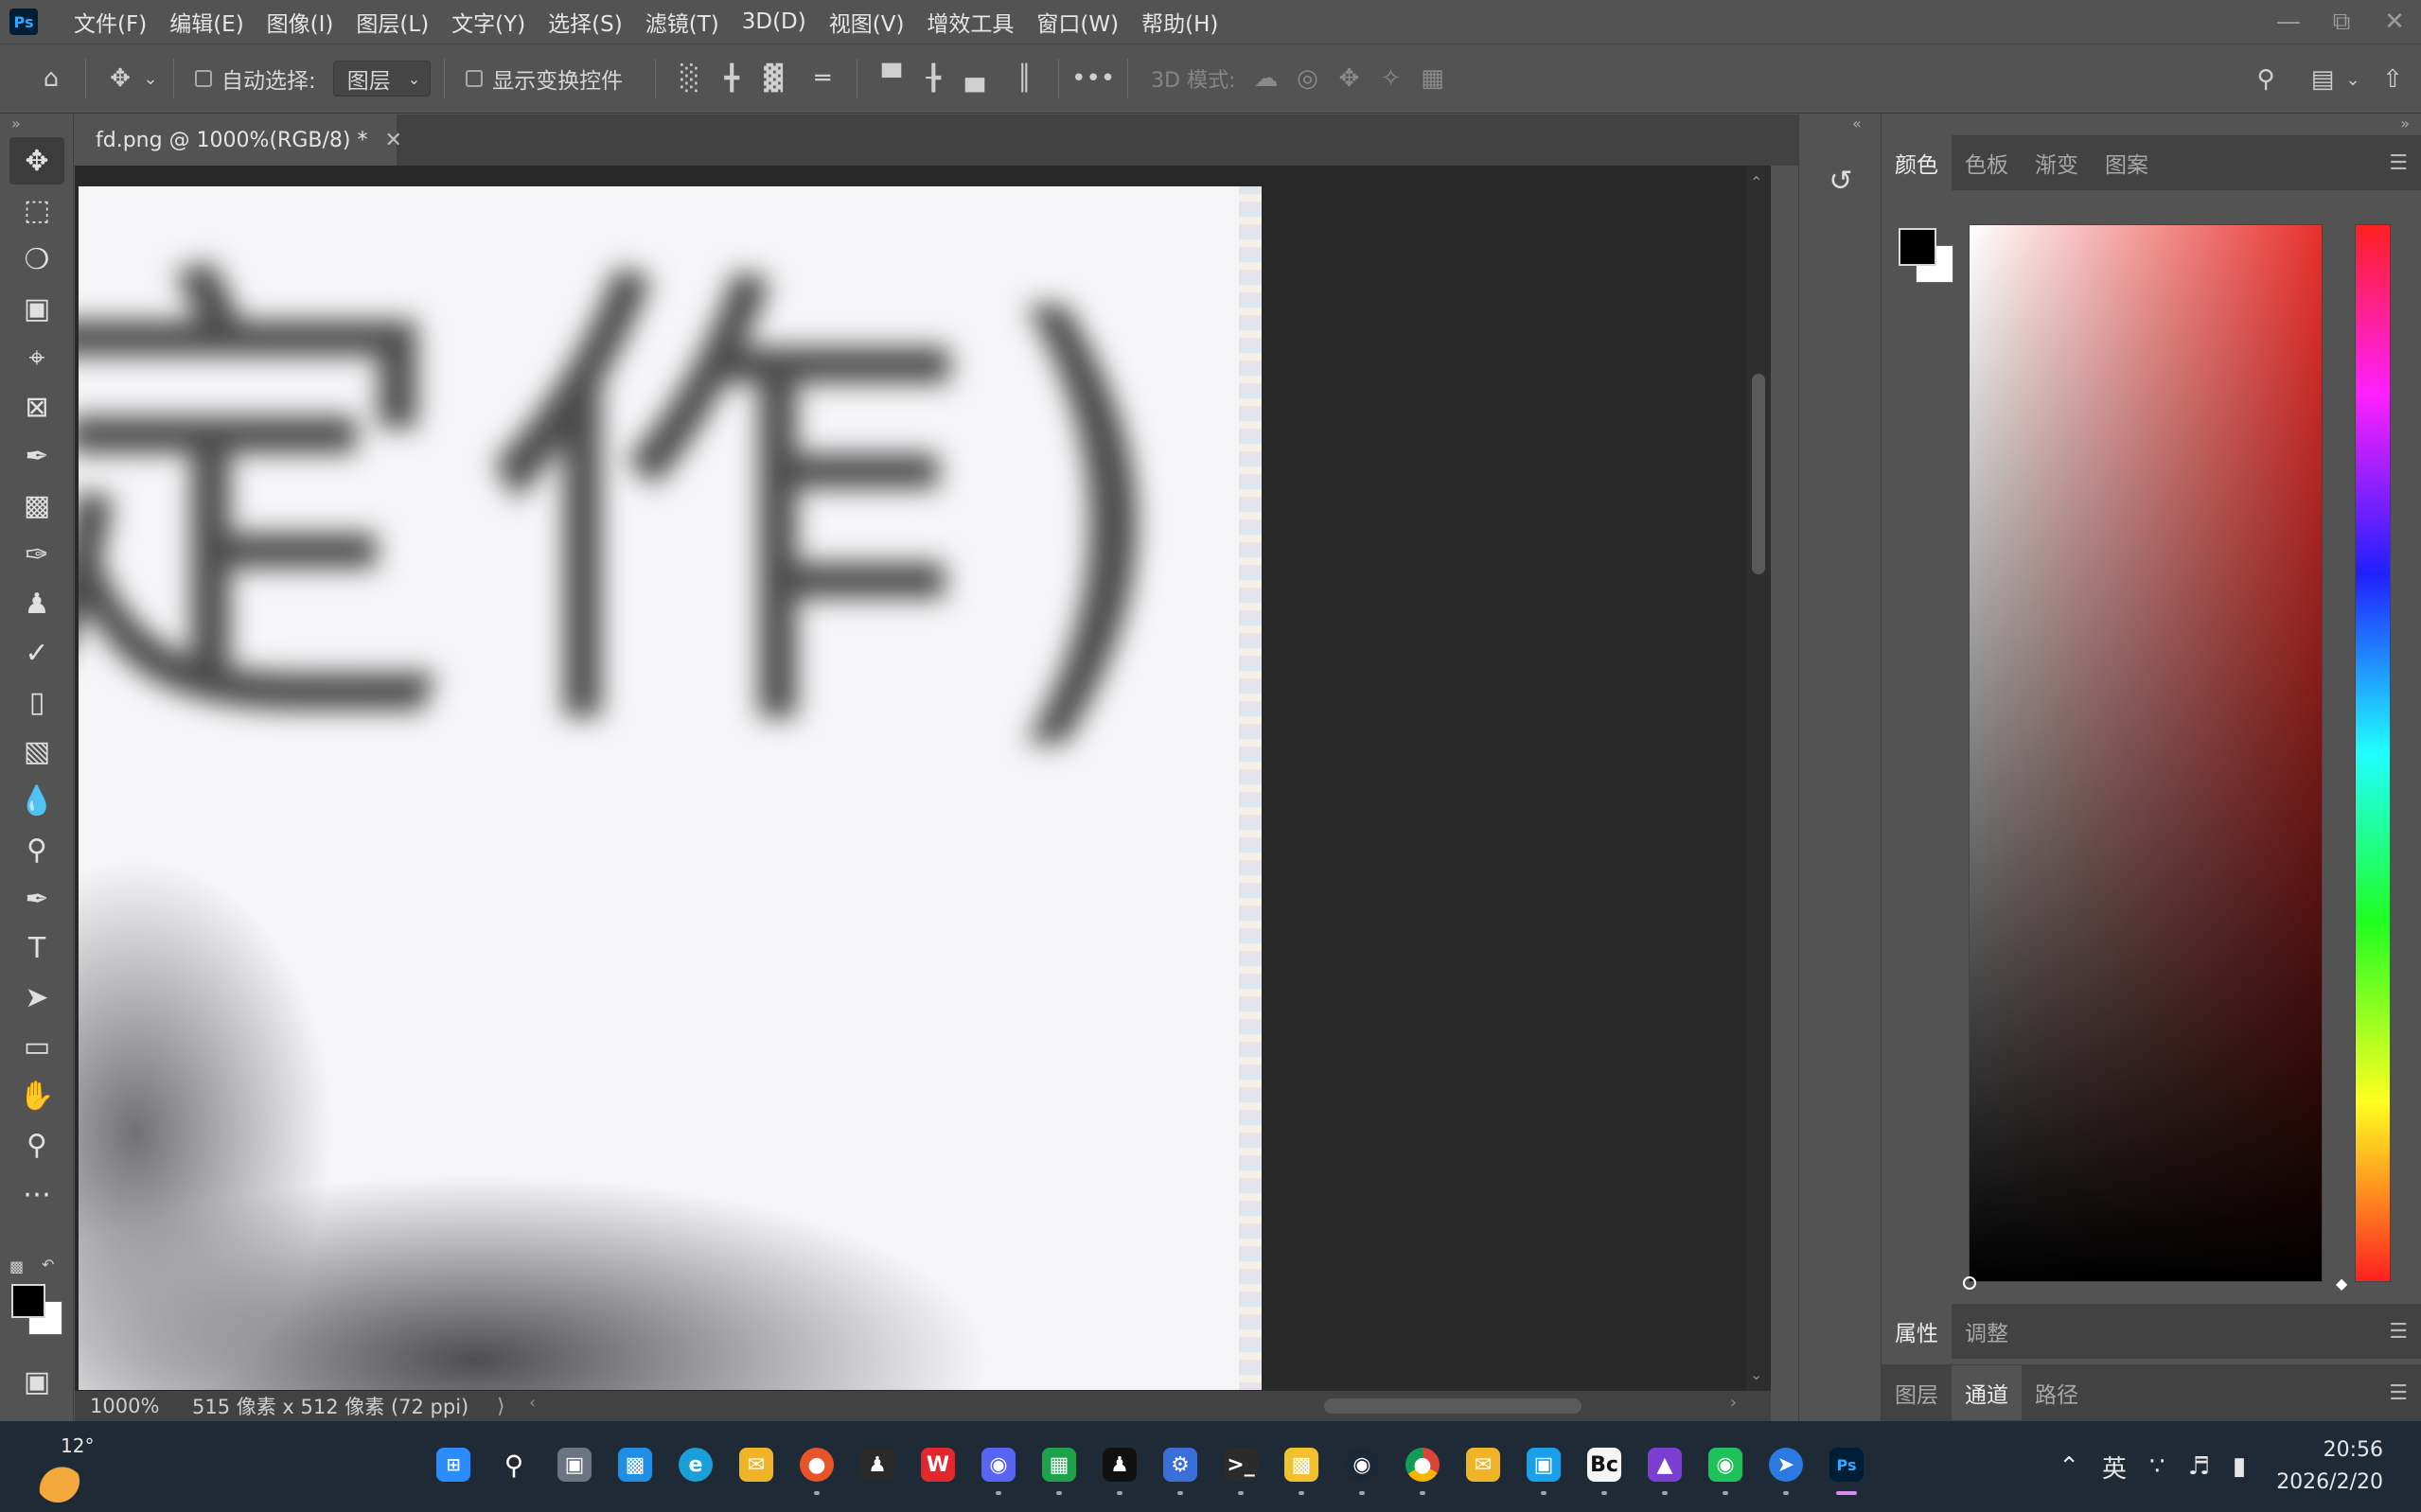  What do you see at coordinates (37, 407) in the screenshot?
I see `frame-tool-icon: ⊠` at bounding box center [37, 407].